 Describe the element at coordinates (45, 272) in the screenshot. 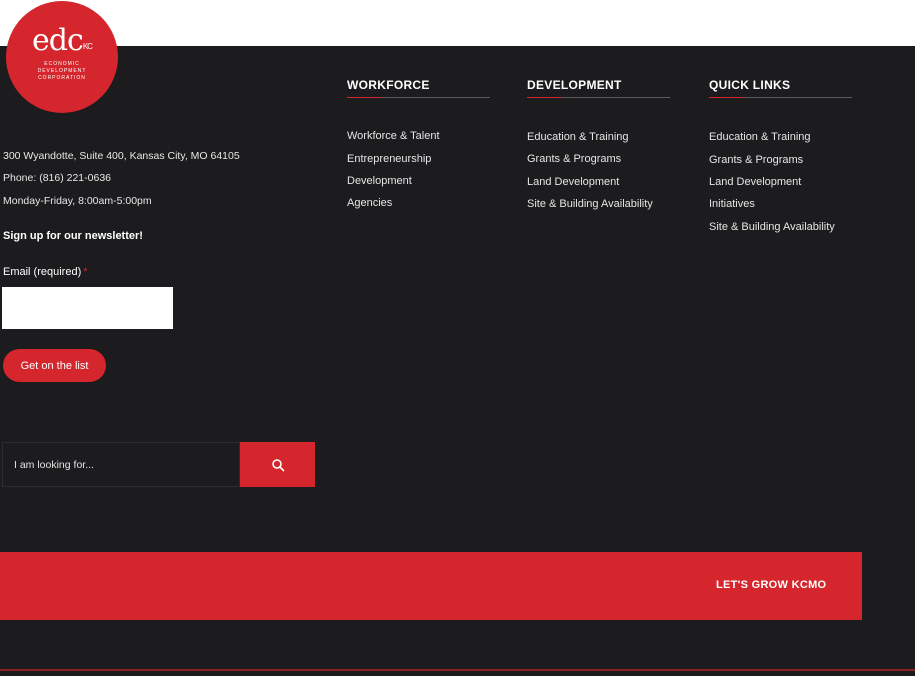

I see `email-label: Email (required) *` at that location.